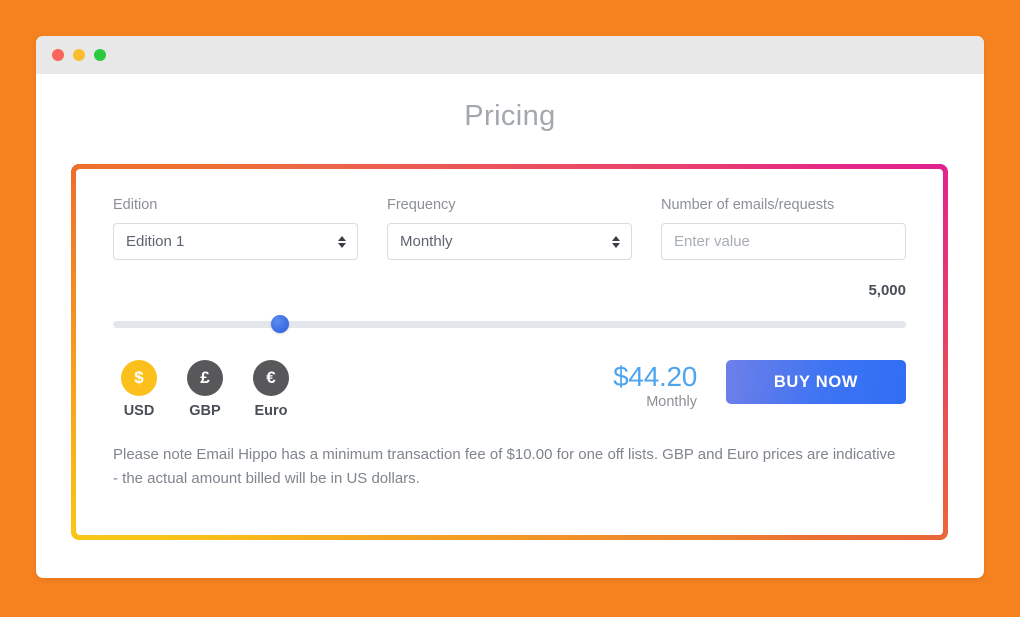  What do you see at coordinates (58, 55) in the screenshot?
I see `window-close-button` at bounding box center [58, 55].